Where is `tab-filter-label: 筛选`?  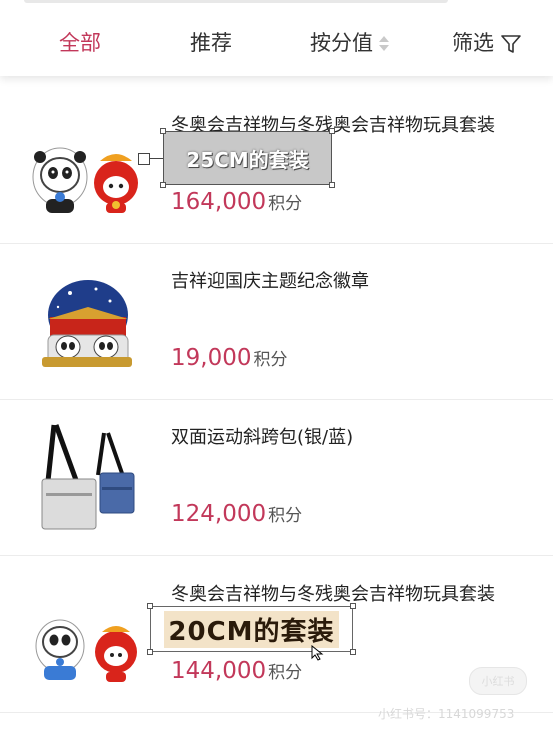
tab-filter-label: 筛选 is located at coordinates (473, 43).